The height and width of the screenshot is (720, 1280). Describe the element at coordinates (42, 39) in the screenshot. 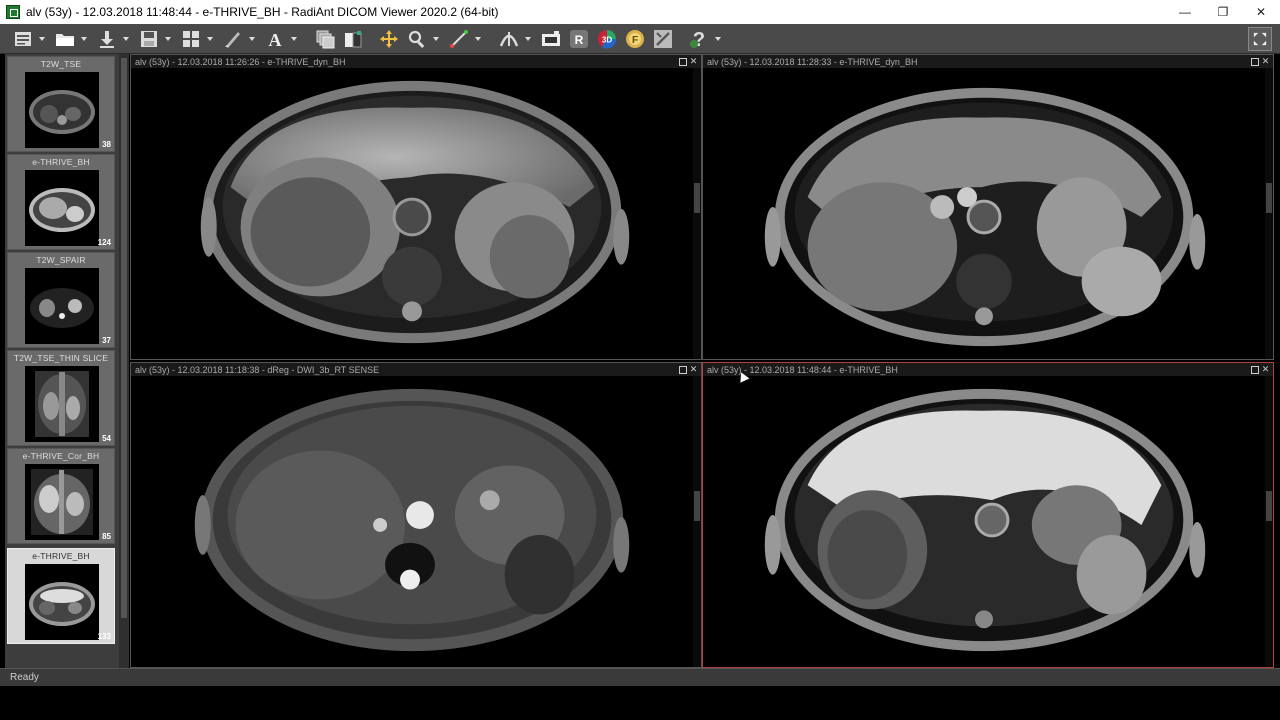

I see `menu-dropdown-icon` at that location.